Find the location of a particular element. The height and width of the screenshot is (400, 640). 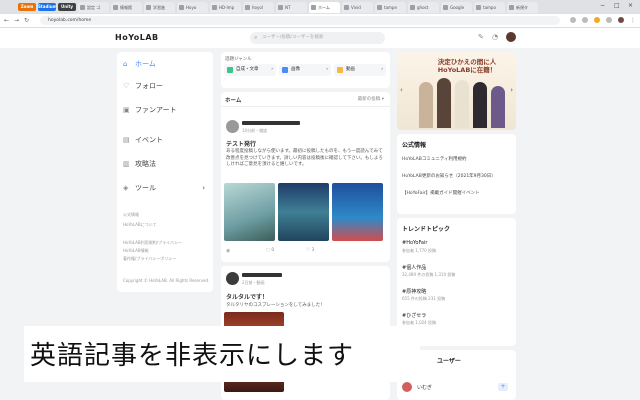

official-info-link: HoYoLAB更新のお知らせ（2021年9月30日） is located at coordinates (457, 176).